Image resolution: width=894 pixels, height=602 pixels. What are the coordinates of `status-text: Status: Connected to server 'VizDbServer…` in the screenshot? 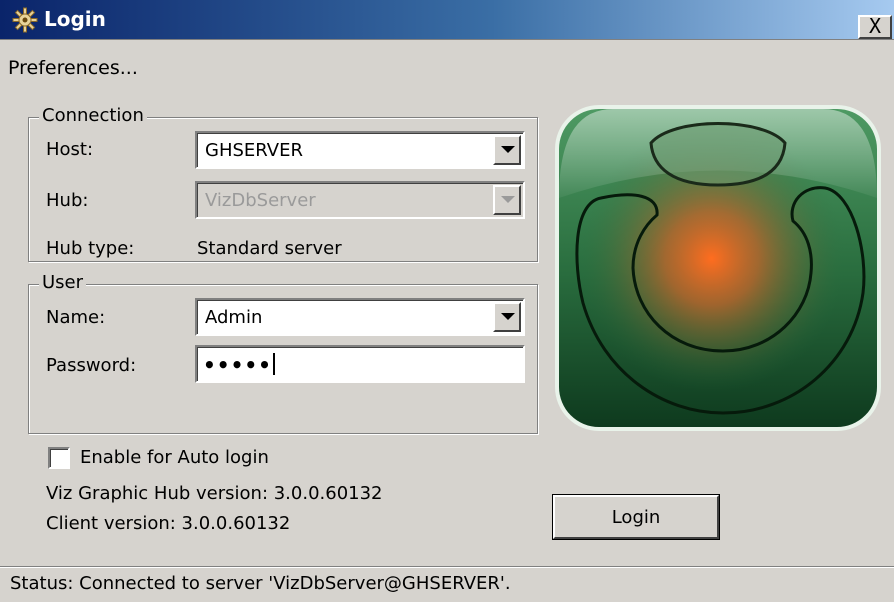 It's located at (260, 583).